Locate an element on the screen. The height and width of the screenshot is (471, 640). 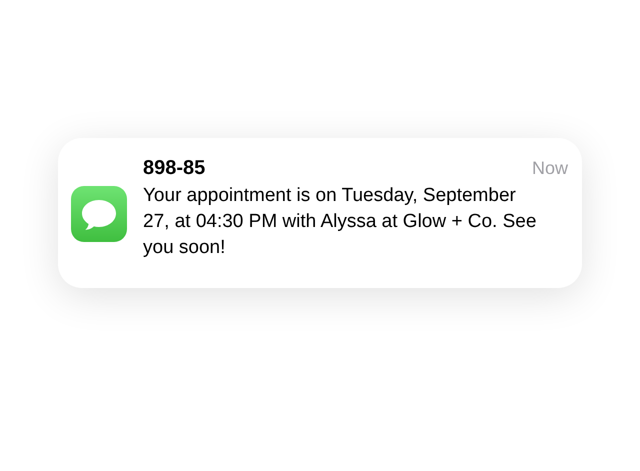
timestamp: Now is located at coordinates (550, 168).